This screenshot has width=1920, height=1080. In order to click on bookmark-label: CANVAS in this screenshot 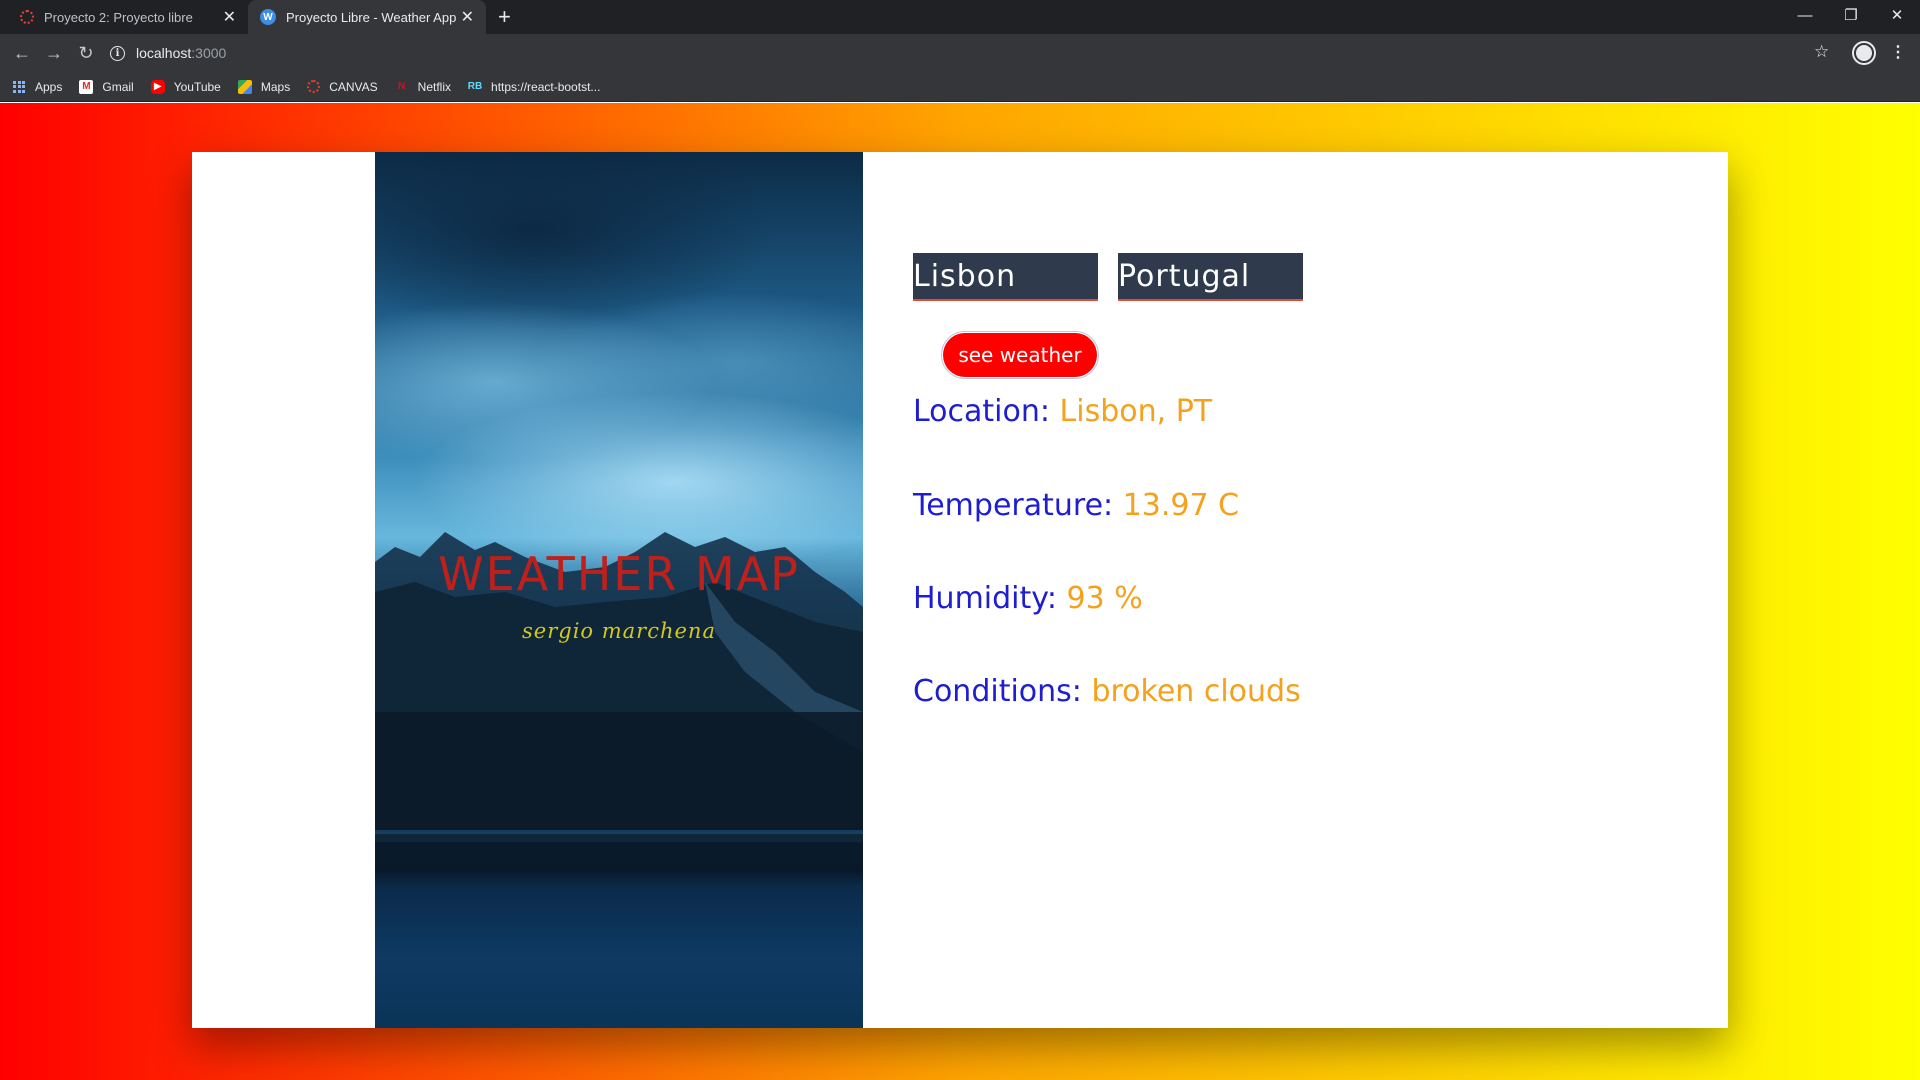, I will do `click(353, 86)`.